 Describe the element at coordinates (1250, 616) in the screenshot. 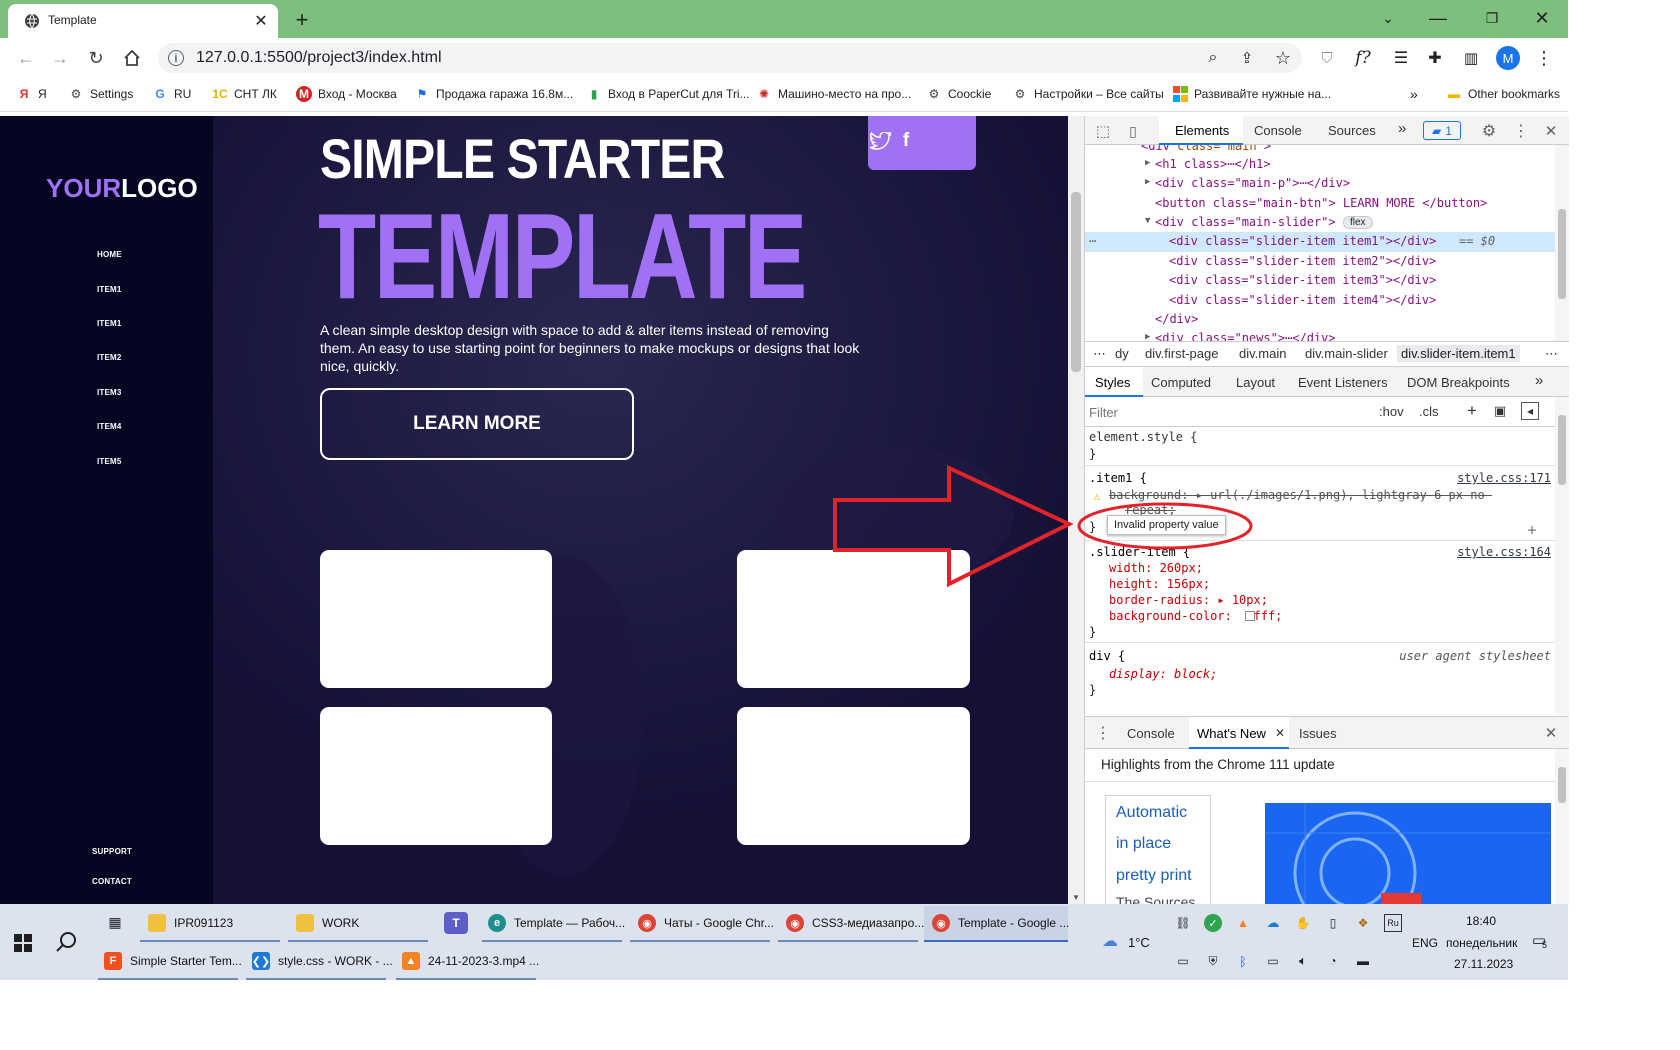

I see `color-swatch` at that location.